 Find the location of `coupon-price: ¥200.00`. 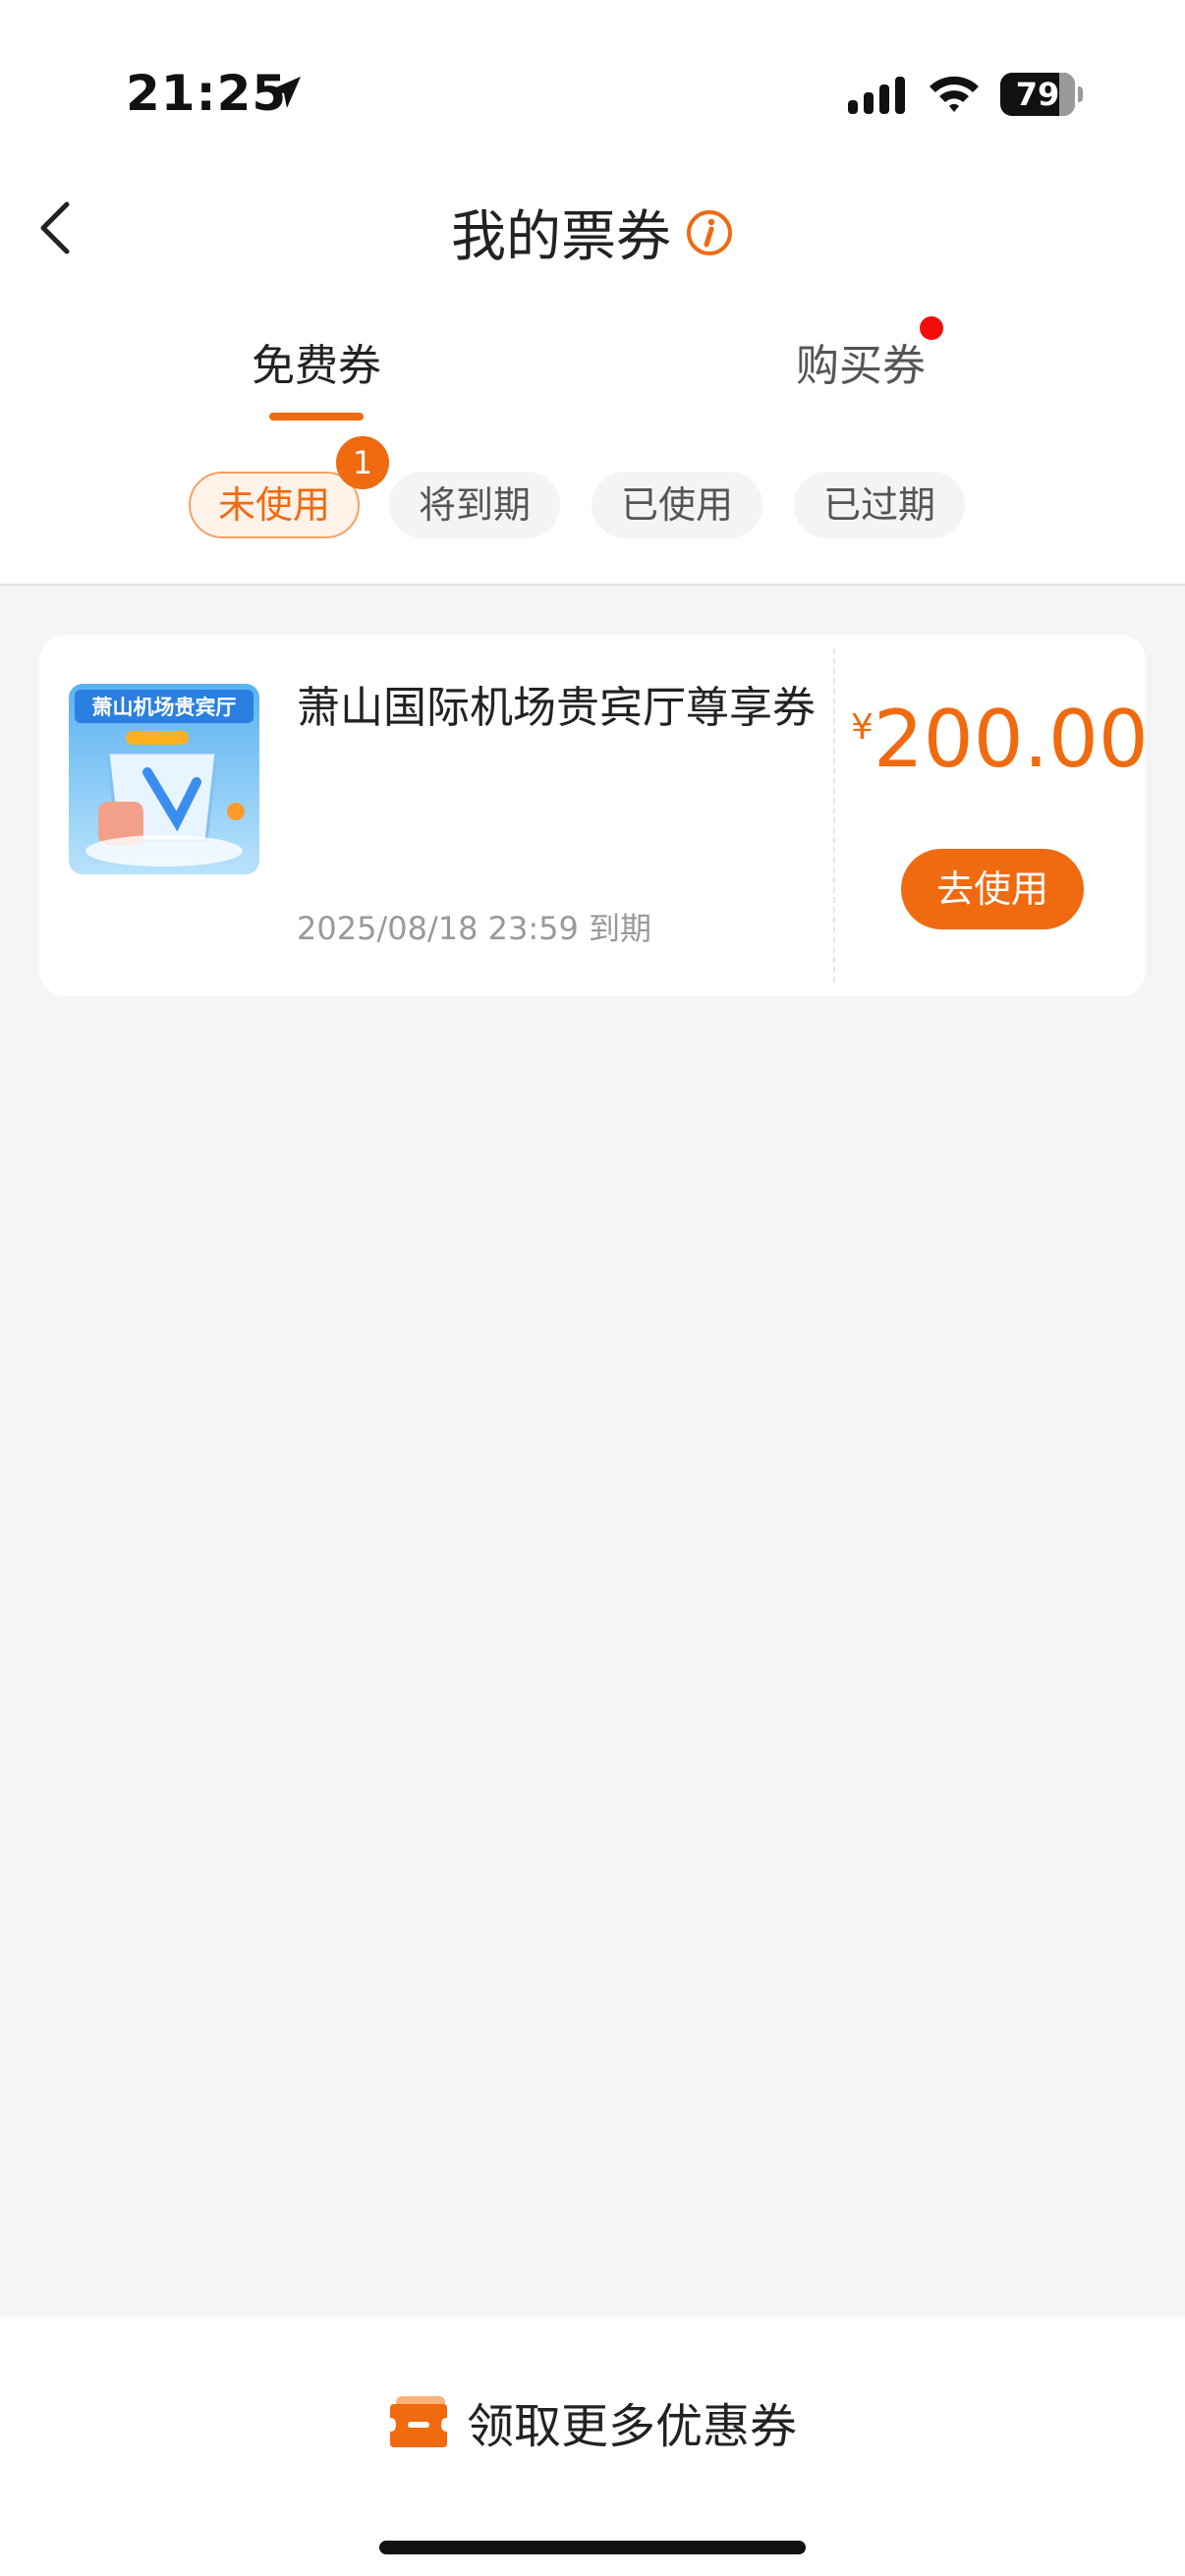

coupon-price: ¥200.00 is located at coordinates (1000, 739).